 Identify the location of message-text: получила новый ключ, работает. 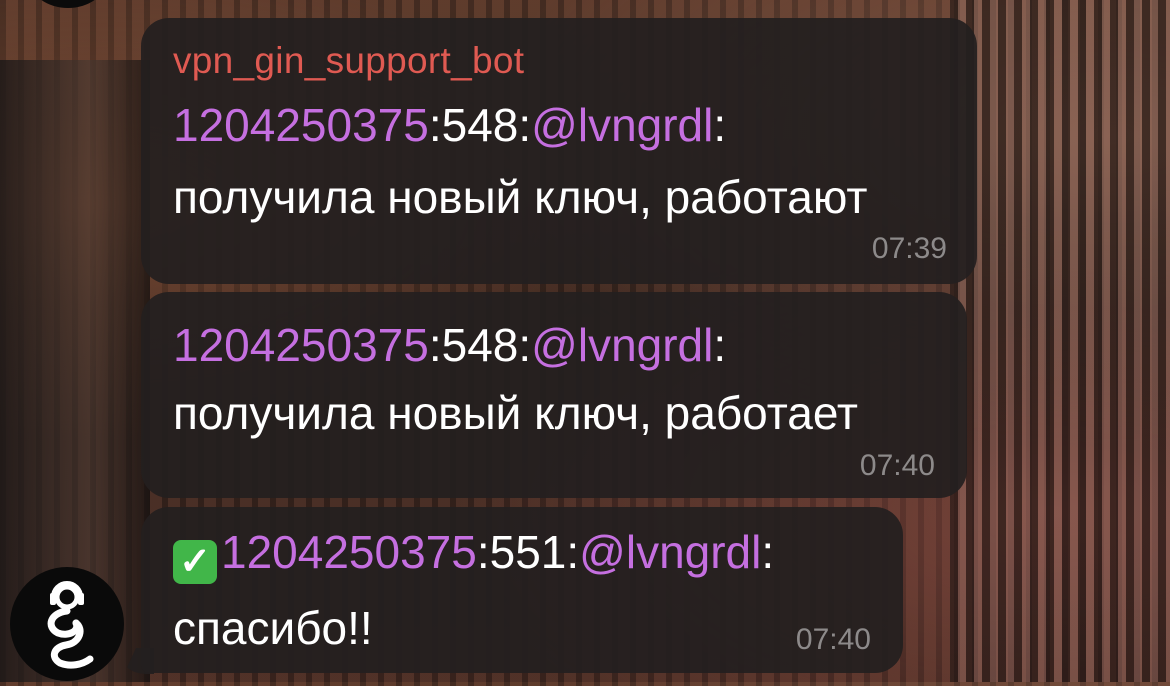
(515, 413).